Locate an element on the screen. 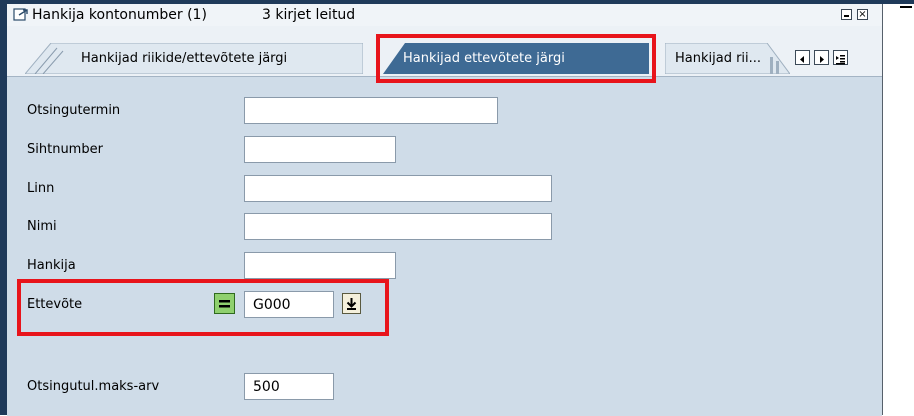 This screenshot has height=416, width=914. screen-left-border is located at coordinates (3, 207).